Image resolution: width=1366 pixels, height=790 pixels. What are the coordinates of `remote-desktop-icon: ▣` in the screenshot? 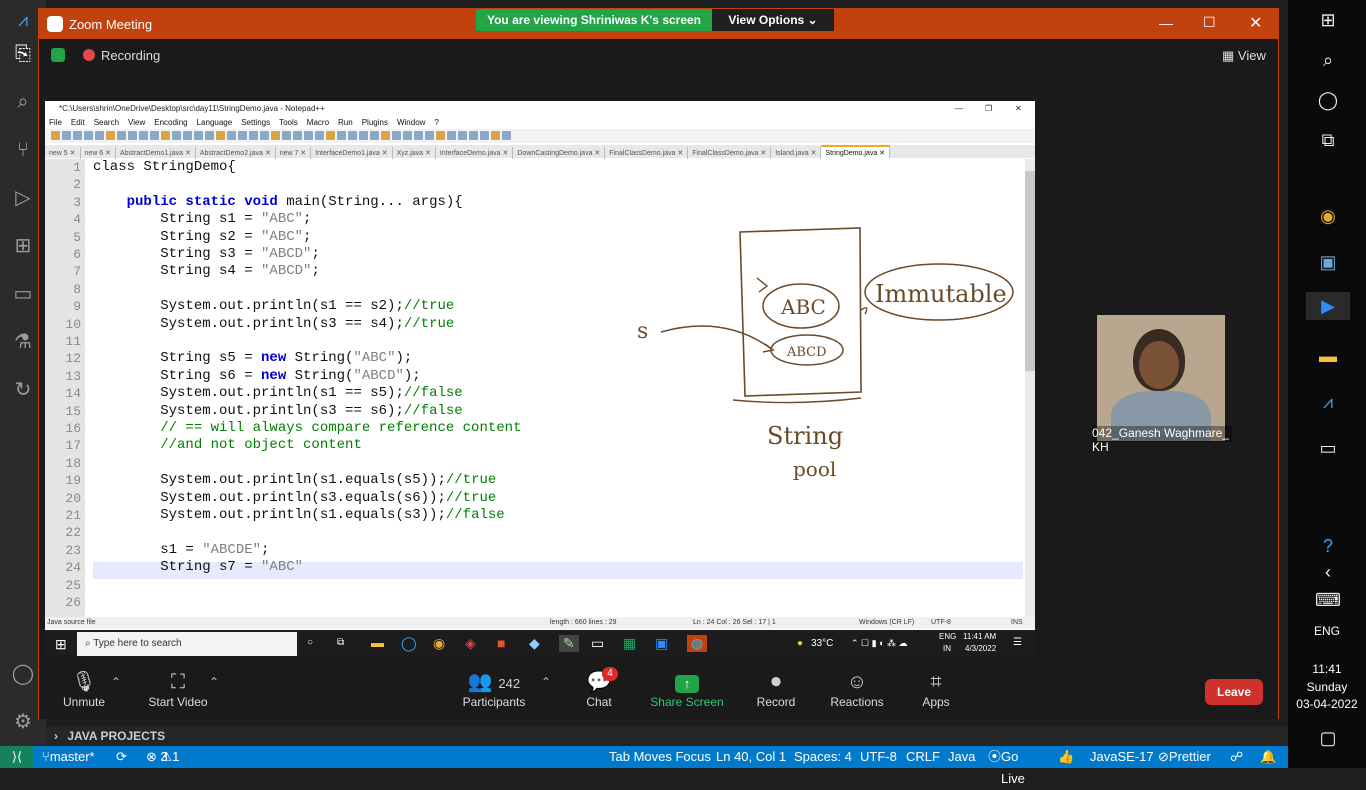 It's located at (1328, 262).